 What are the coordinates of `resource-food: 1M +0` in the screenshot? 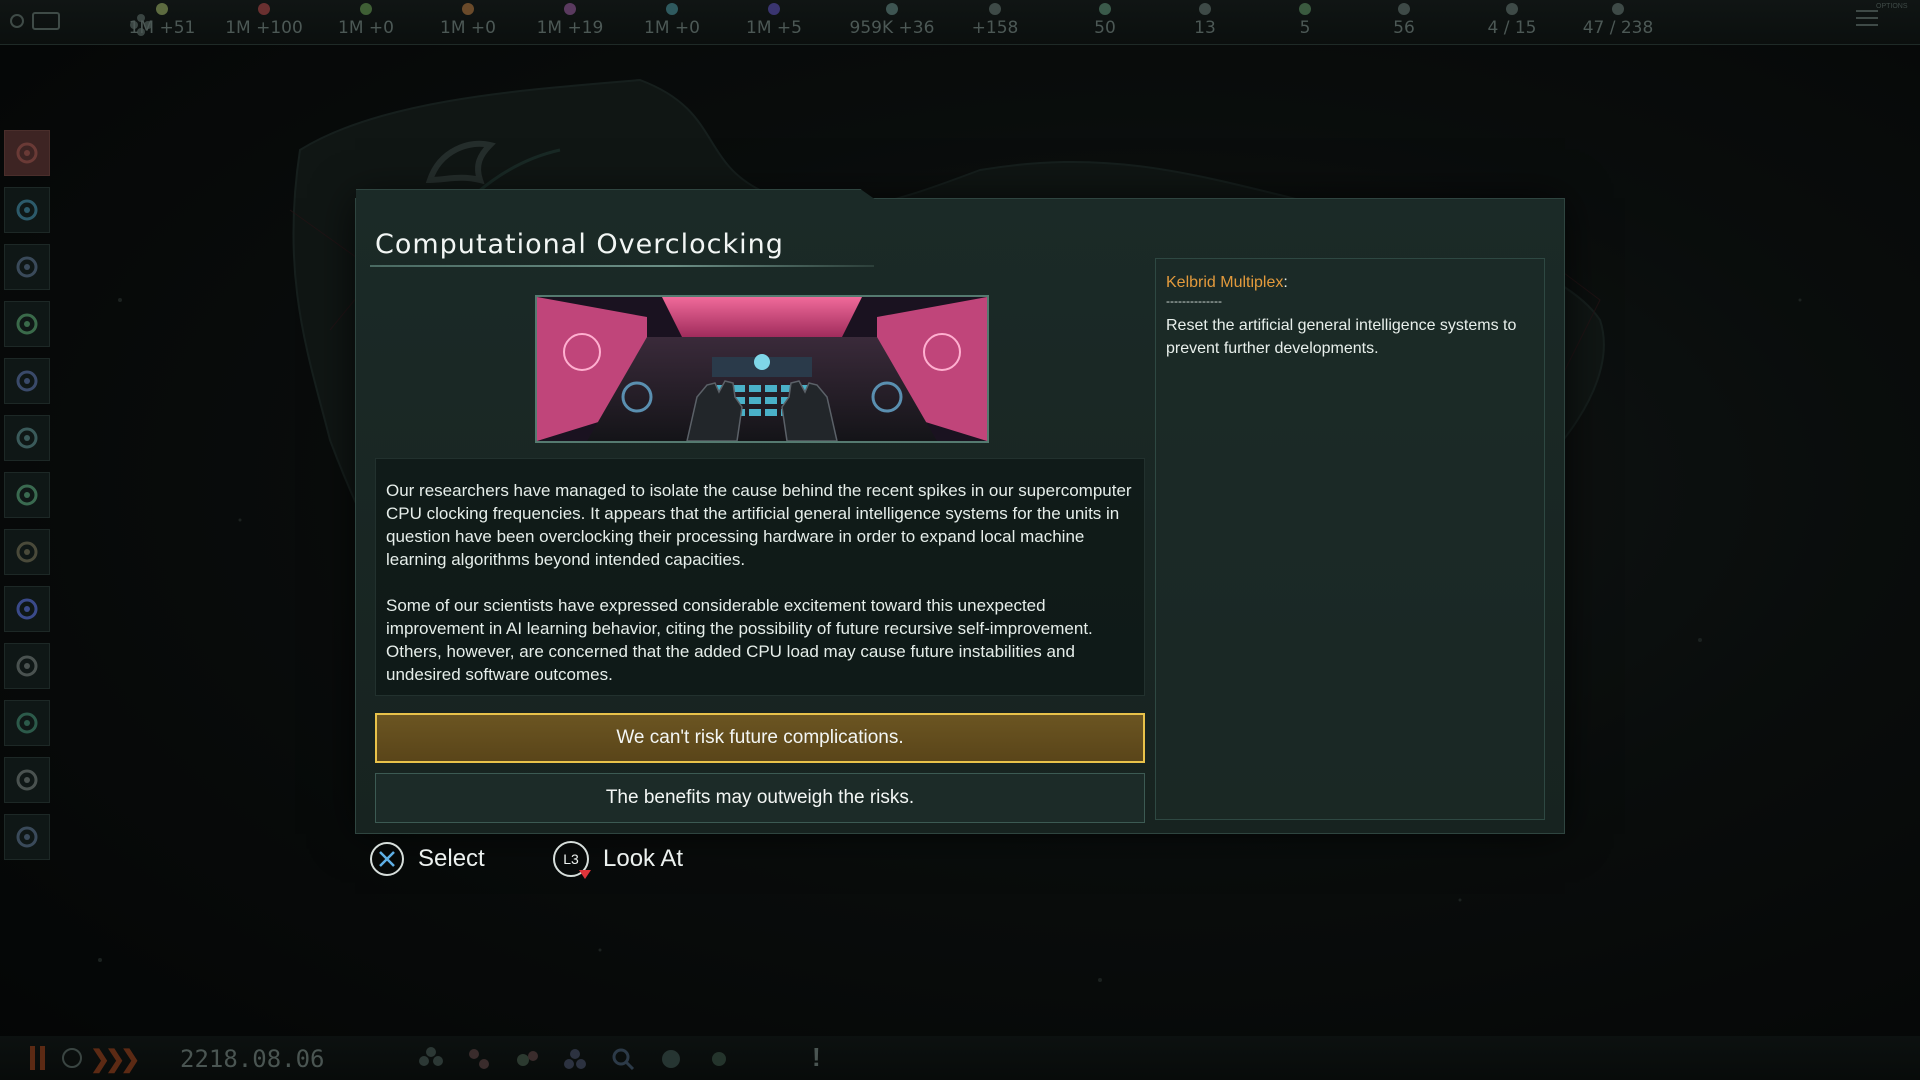 It's located at (366, 22).